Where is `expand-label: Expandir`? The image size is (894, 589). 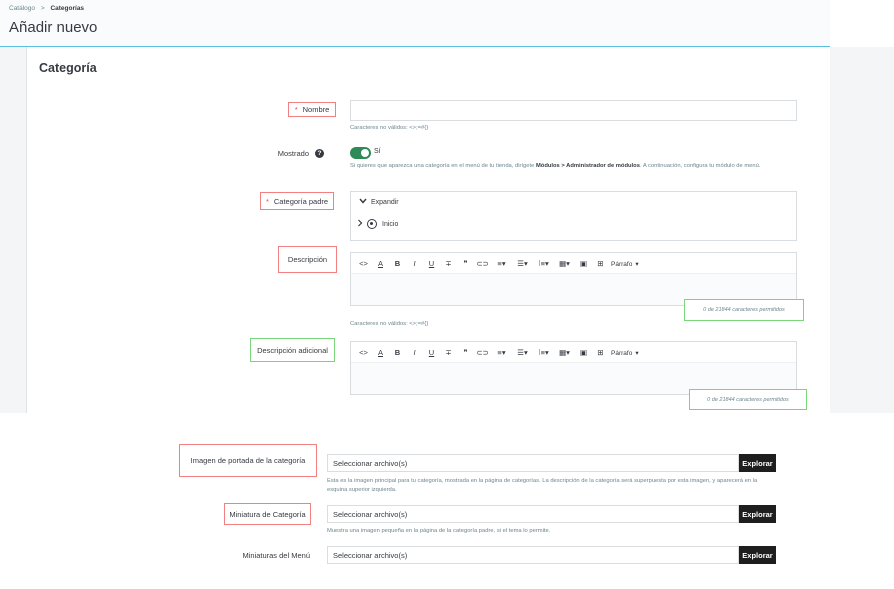 expand-label: Expandir is located at coordinates (385, 202).